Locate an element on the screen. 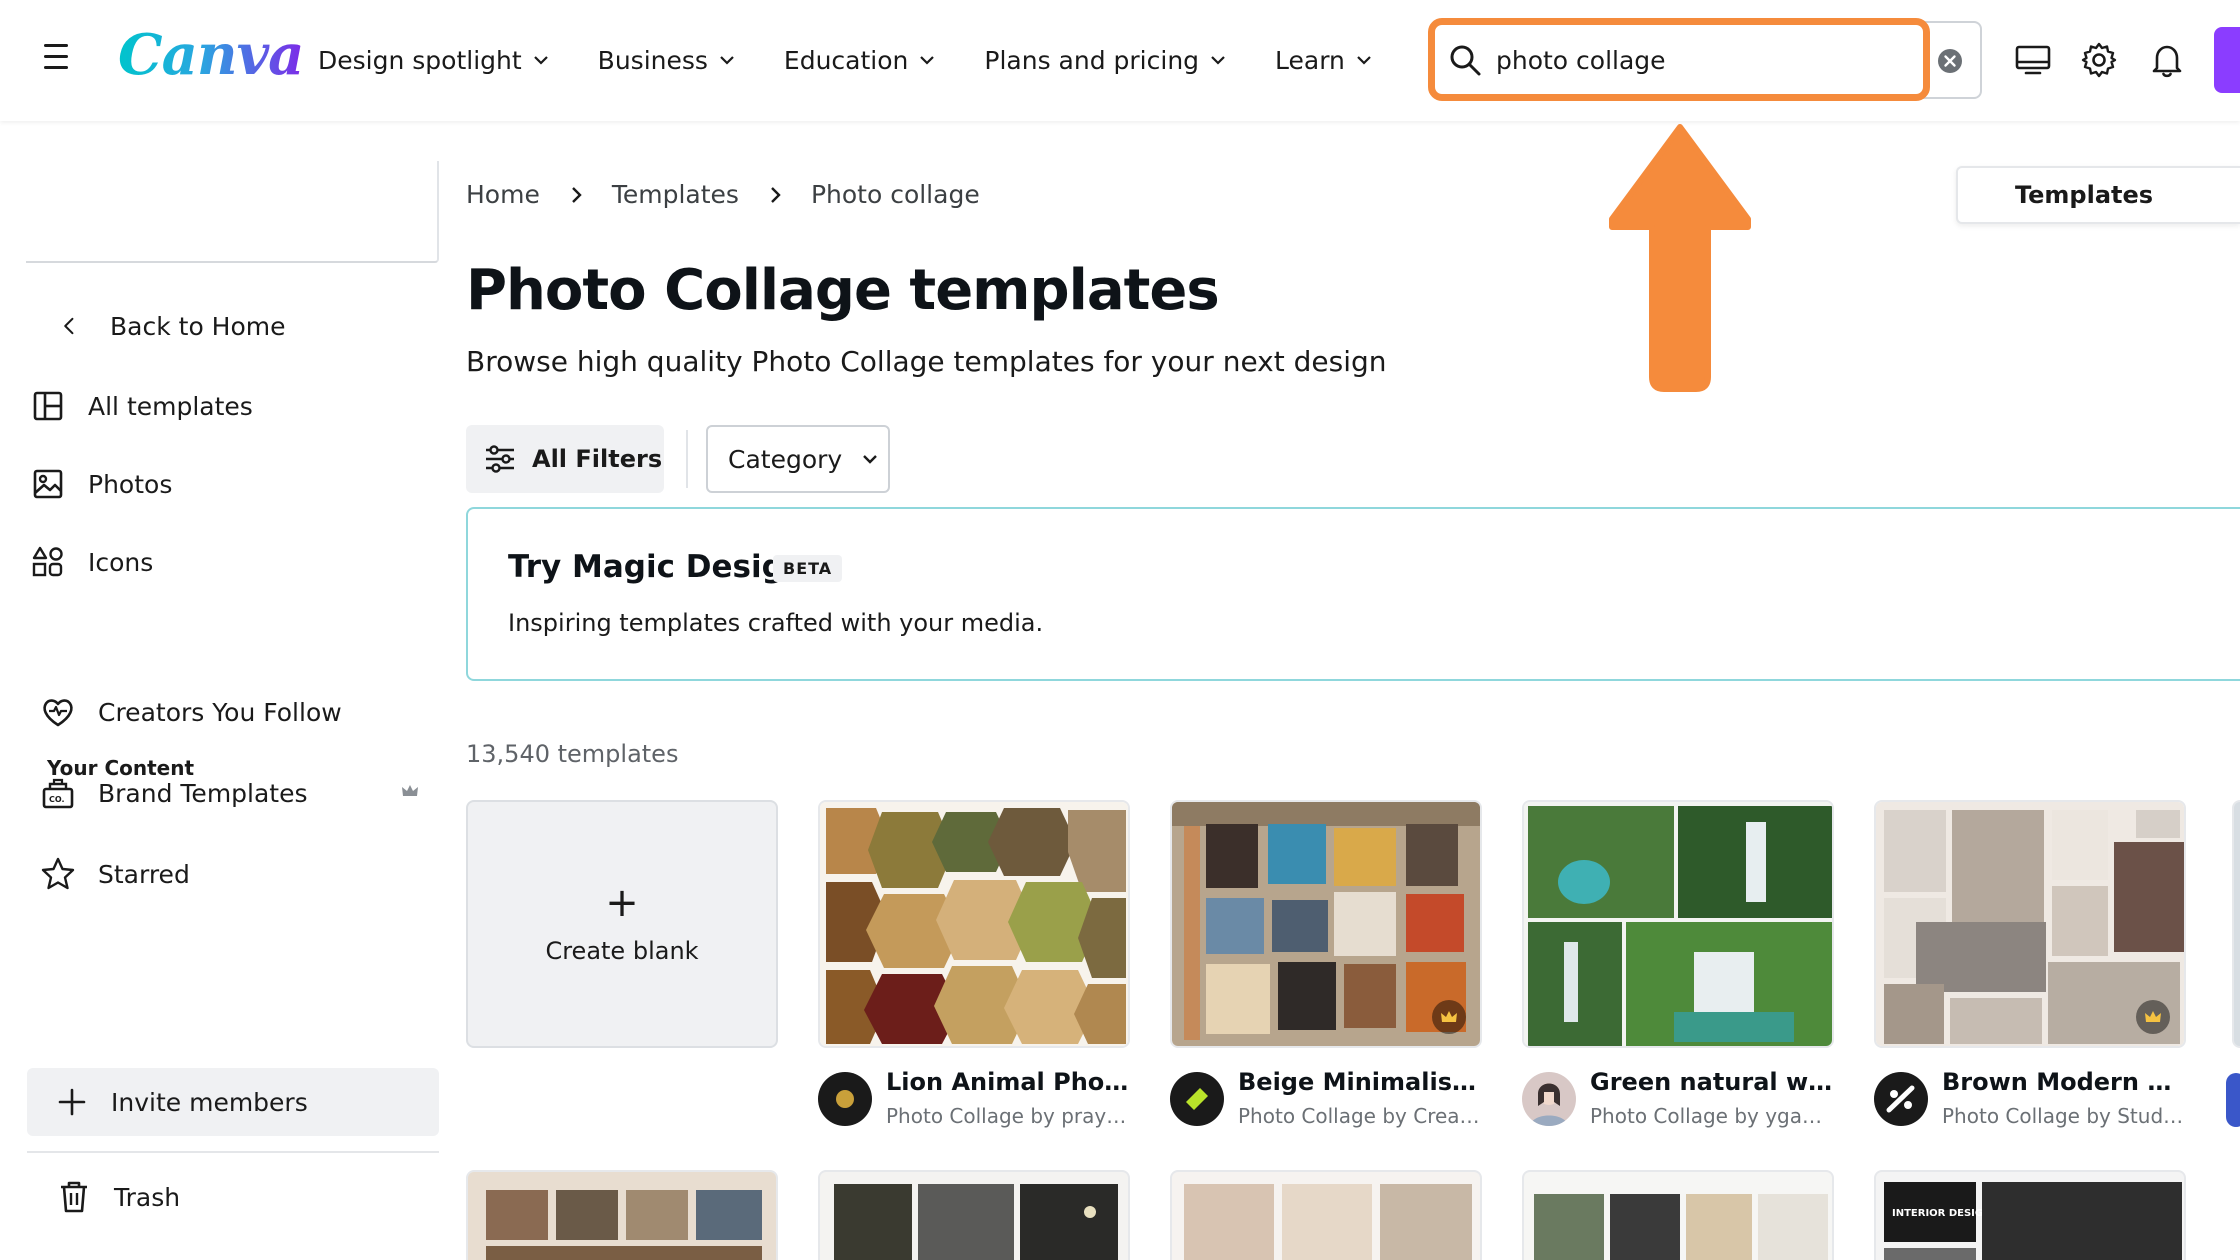 This screenshot has height=1260, width=2240. waterfall-collage-image is located at coordinates (1678, 924).